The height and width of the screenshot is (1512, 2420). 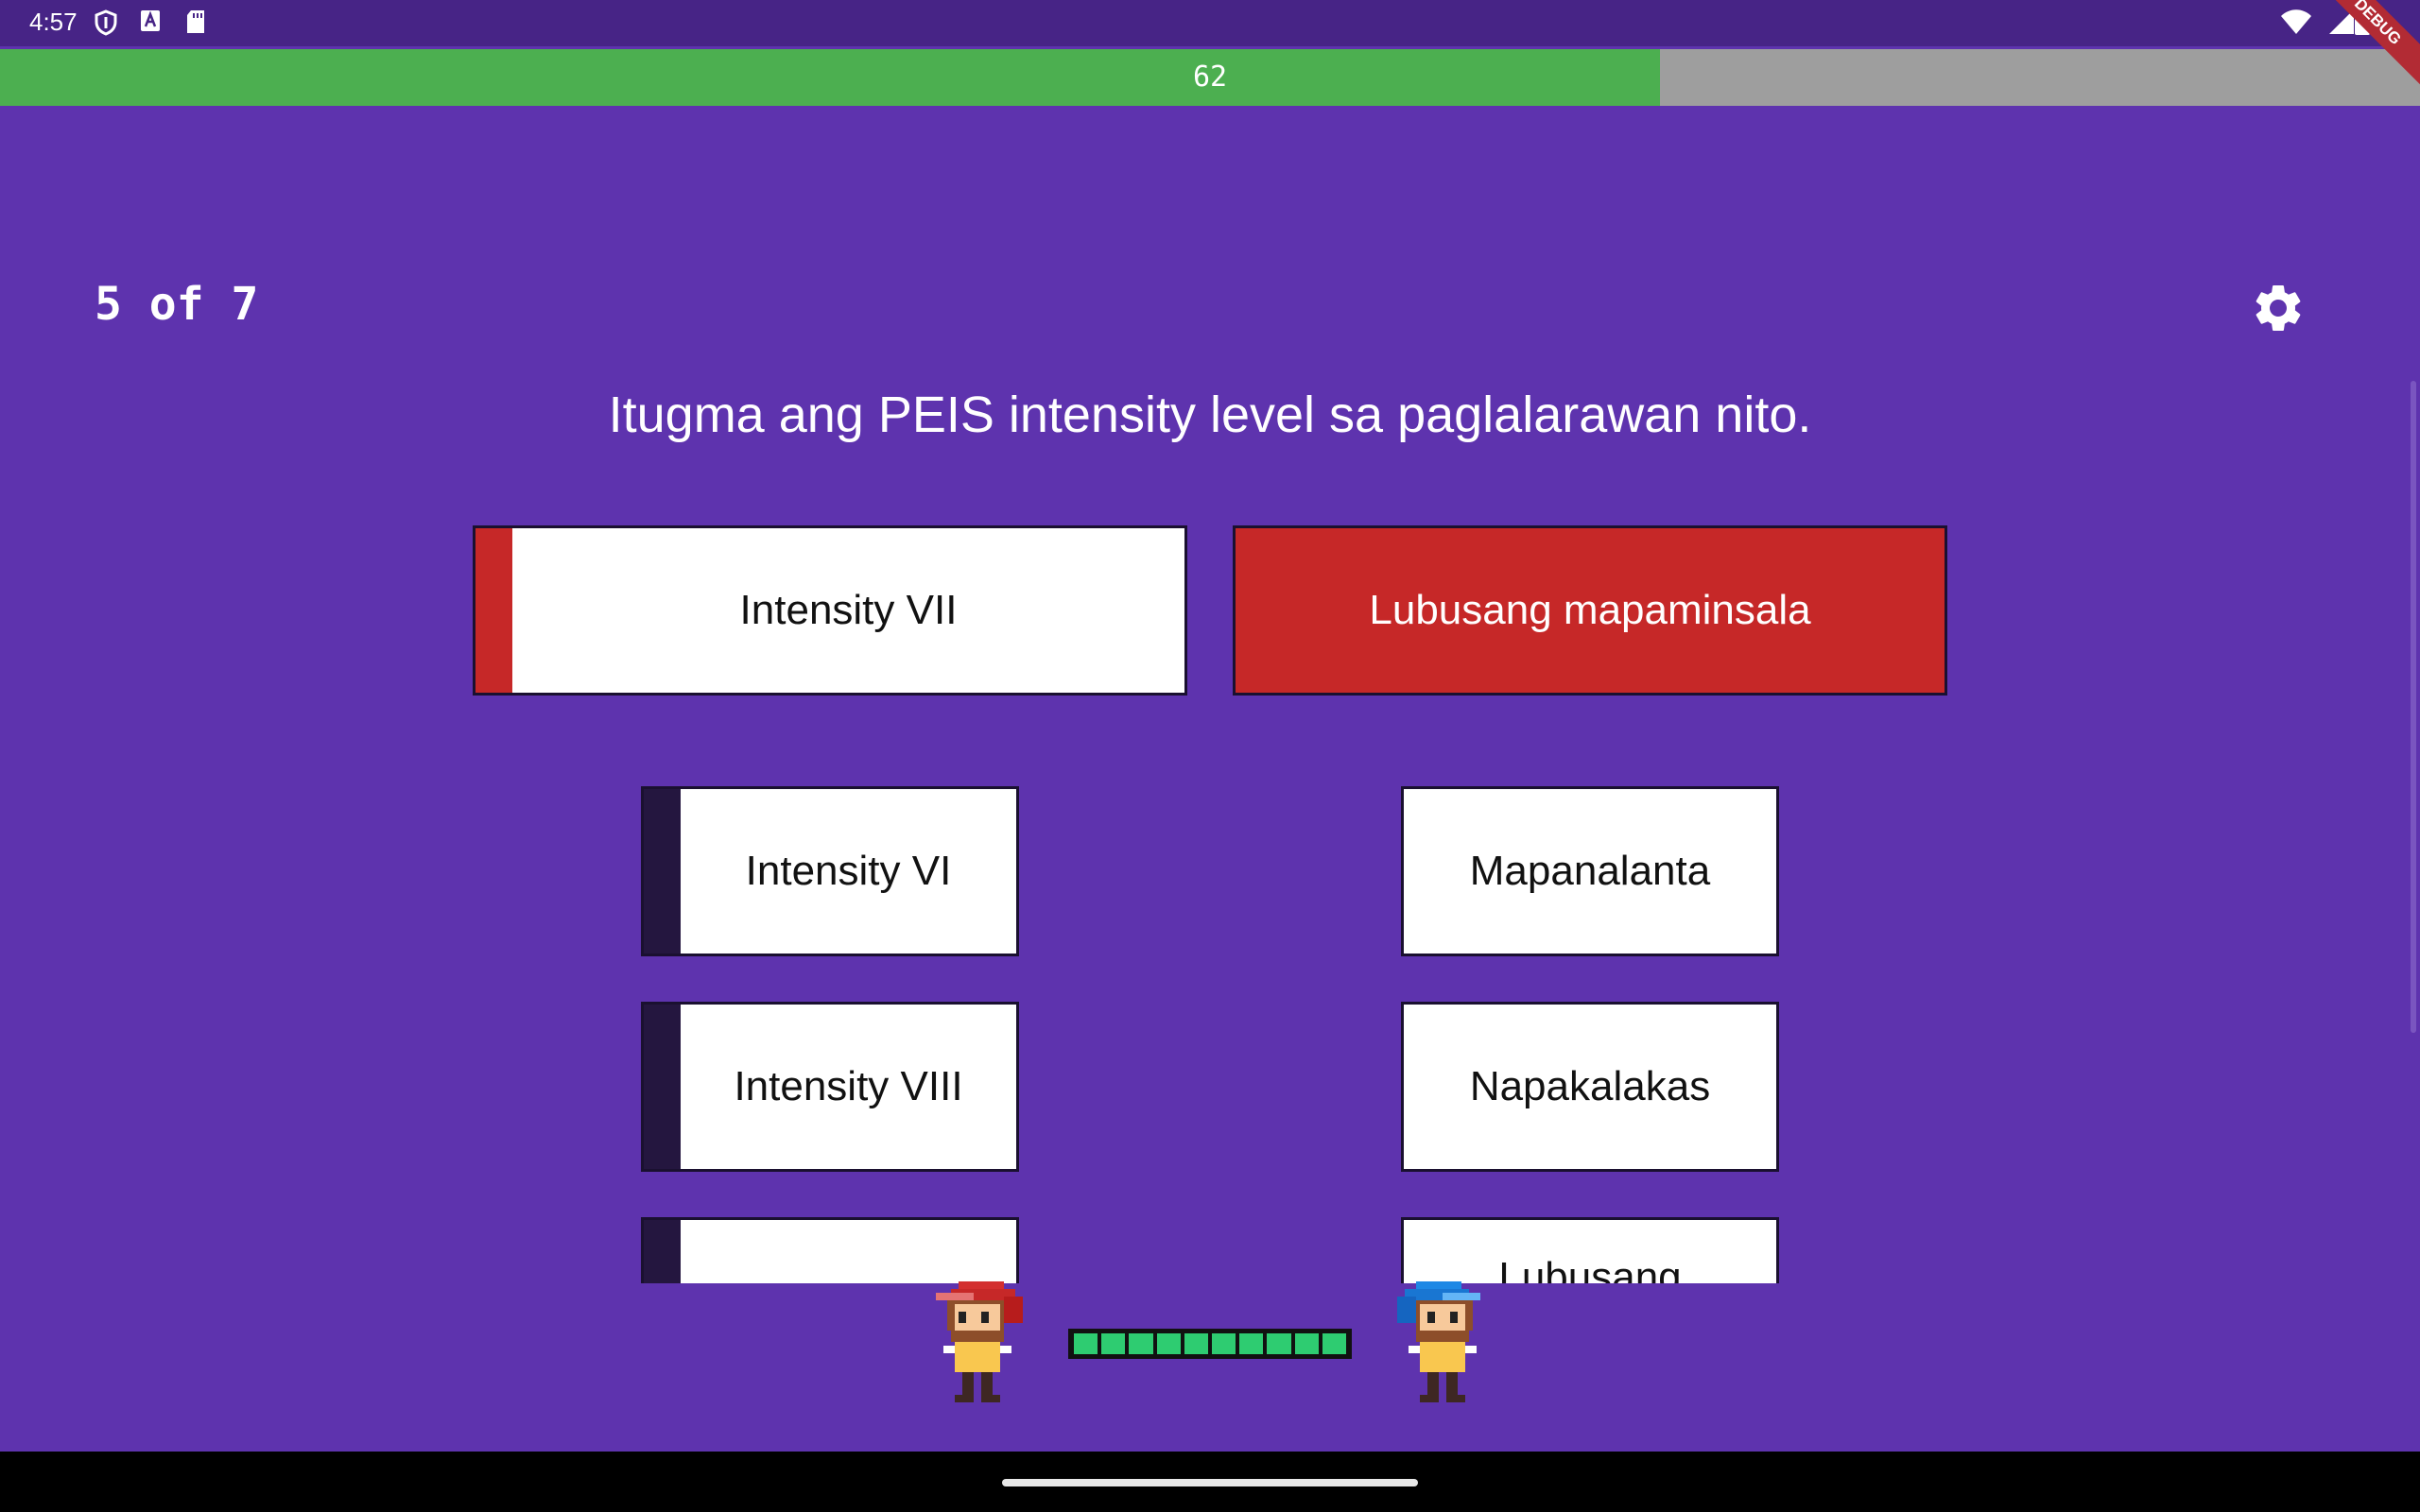 I want to click on shield-icon, so click(x=106, y=22).